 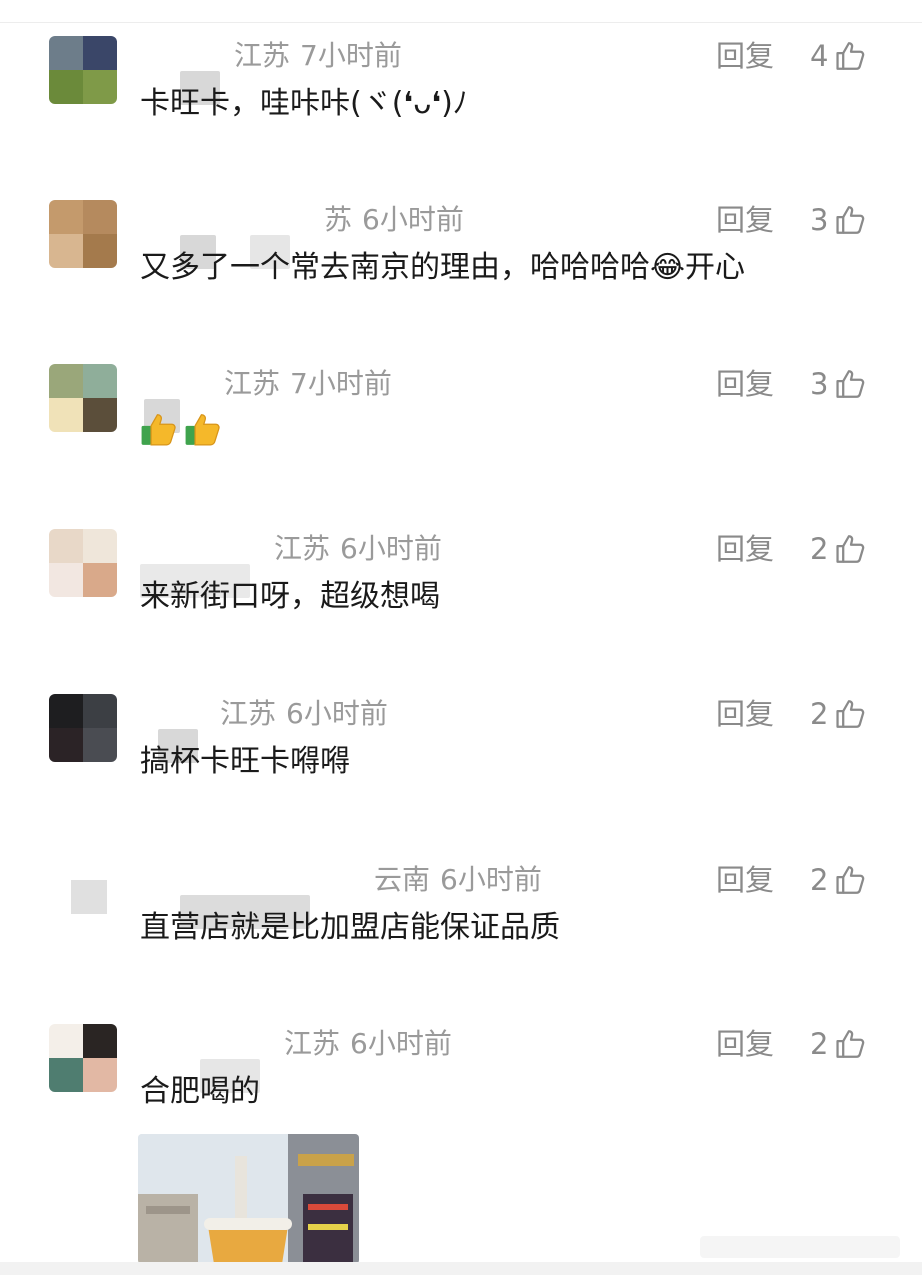 What do you see at coordinates (402, 879) in the screenshot?
I see `region: 云南` at bounding box center [402, 879].